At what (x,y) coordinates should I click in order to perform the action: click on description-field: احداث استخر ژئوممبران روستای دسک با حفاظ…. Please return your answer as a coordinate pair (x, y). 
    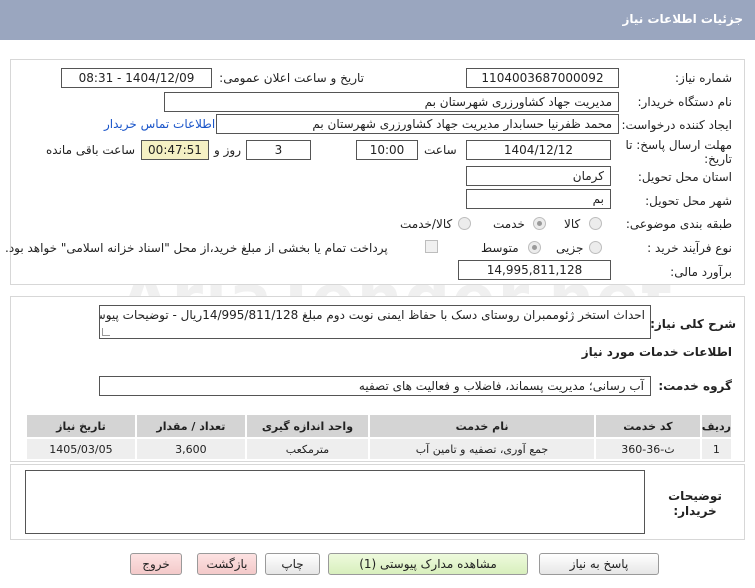
    Looking at the image, I should click on (375, 322).